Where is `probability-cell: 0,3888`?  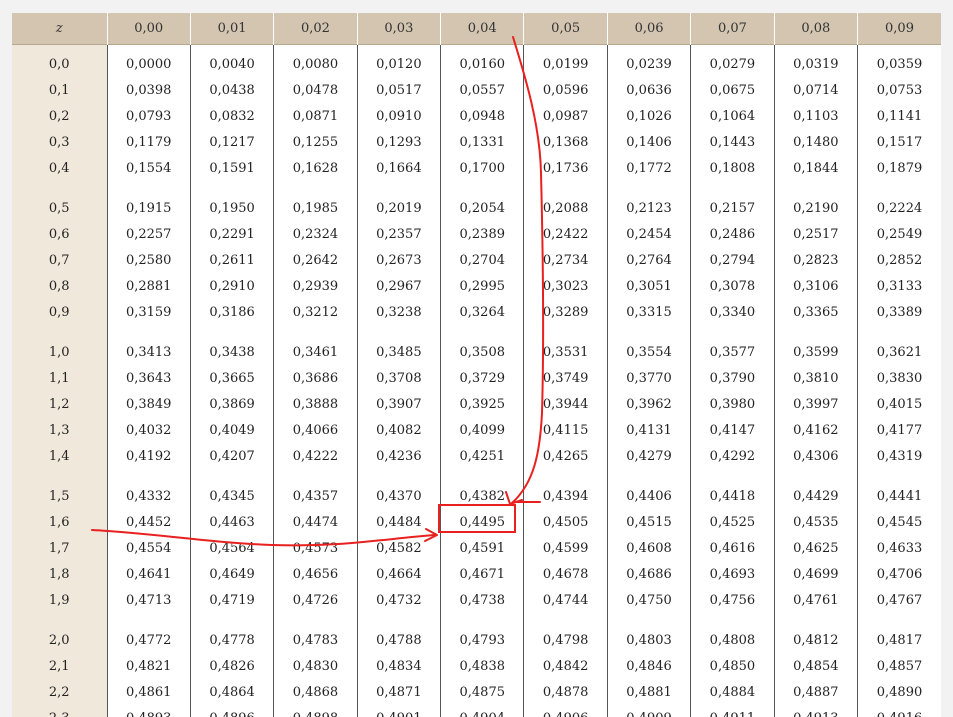
probability-cell: 0,3888 is located at coordinates (315, 404).